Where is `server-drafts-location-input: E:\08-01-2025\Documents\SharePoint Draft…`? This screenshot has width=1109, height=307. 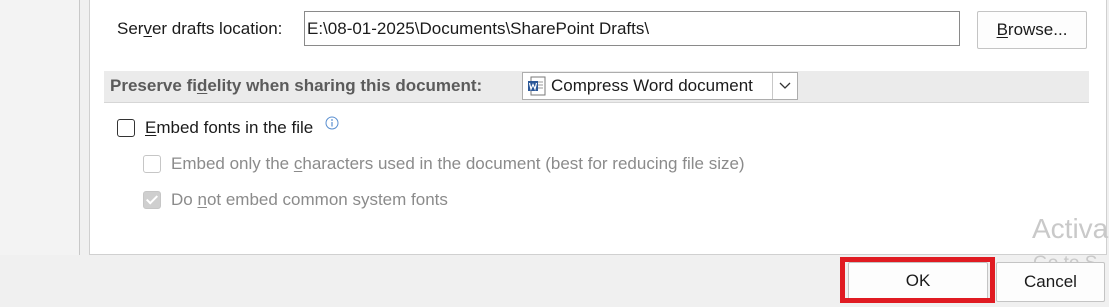 server-drafts-location-input: E:\08-01-2025\Documents\SharePoint Draft… is located at coordinates (632, 28).